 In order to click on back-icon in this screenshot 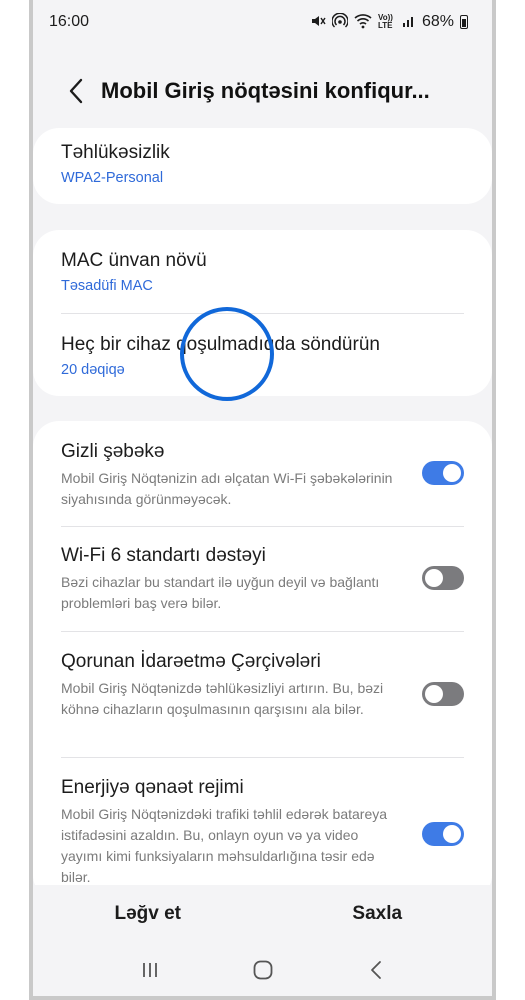, I will do `click(76, 91)`.